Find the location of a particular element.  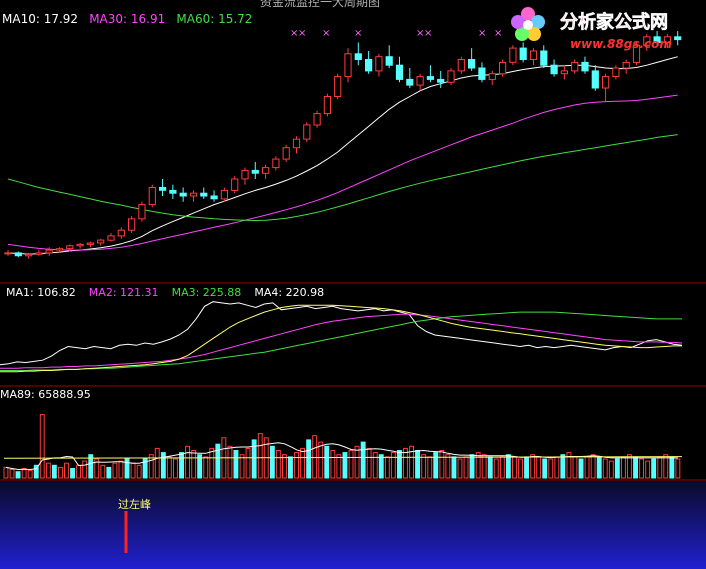

indicator-line-ma4 is located at coordinates (341, 338).